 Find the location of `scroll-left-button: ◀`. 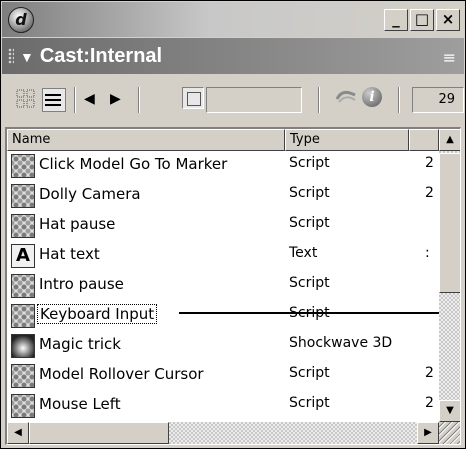

scroll-left-button: ◀ is located at coordinates (18, 433).